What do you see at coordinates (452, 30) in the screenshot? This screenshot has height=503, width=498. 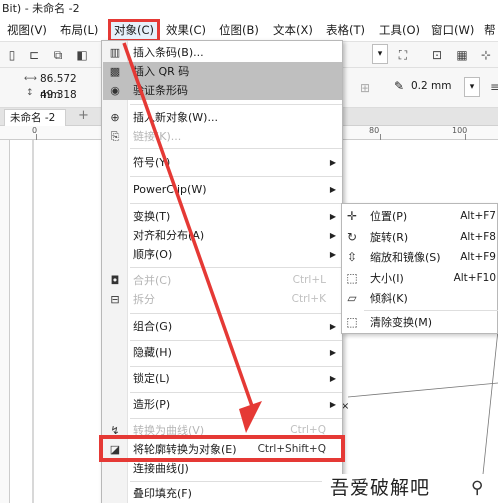 I see `menu-window: 窗口(W)` at bounding box center [452, 30].